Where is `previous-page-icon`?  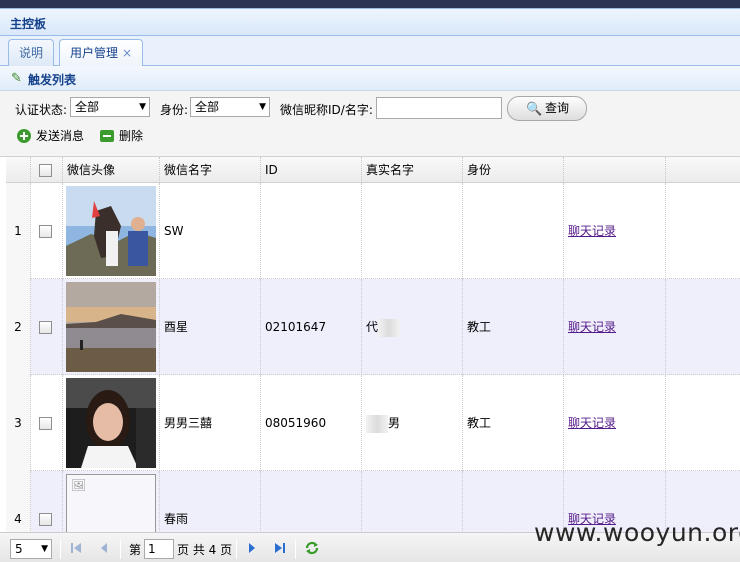
previous-page-icon is located at coordinates (104, 548).